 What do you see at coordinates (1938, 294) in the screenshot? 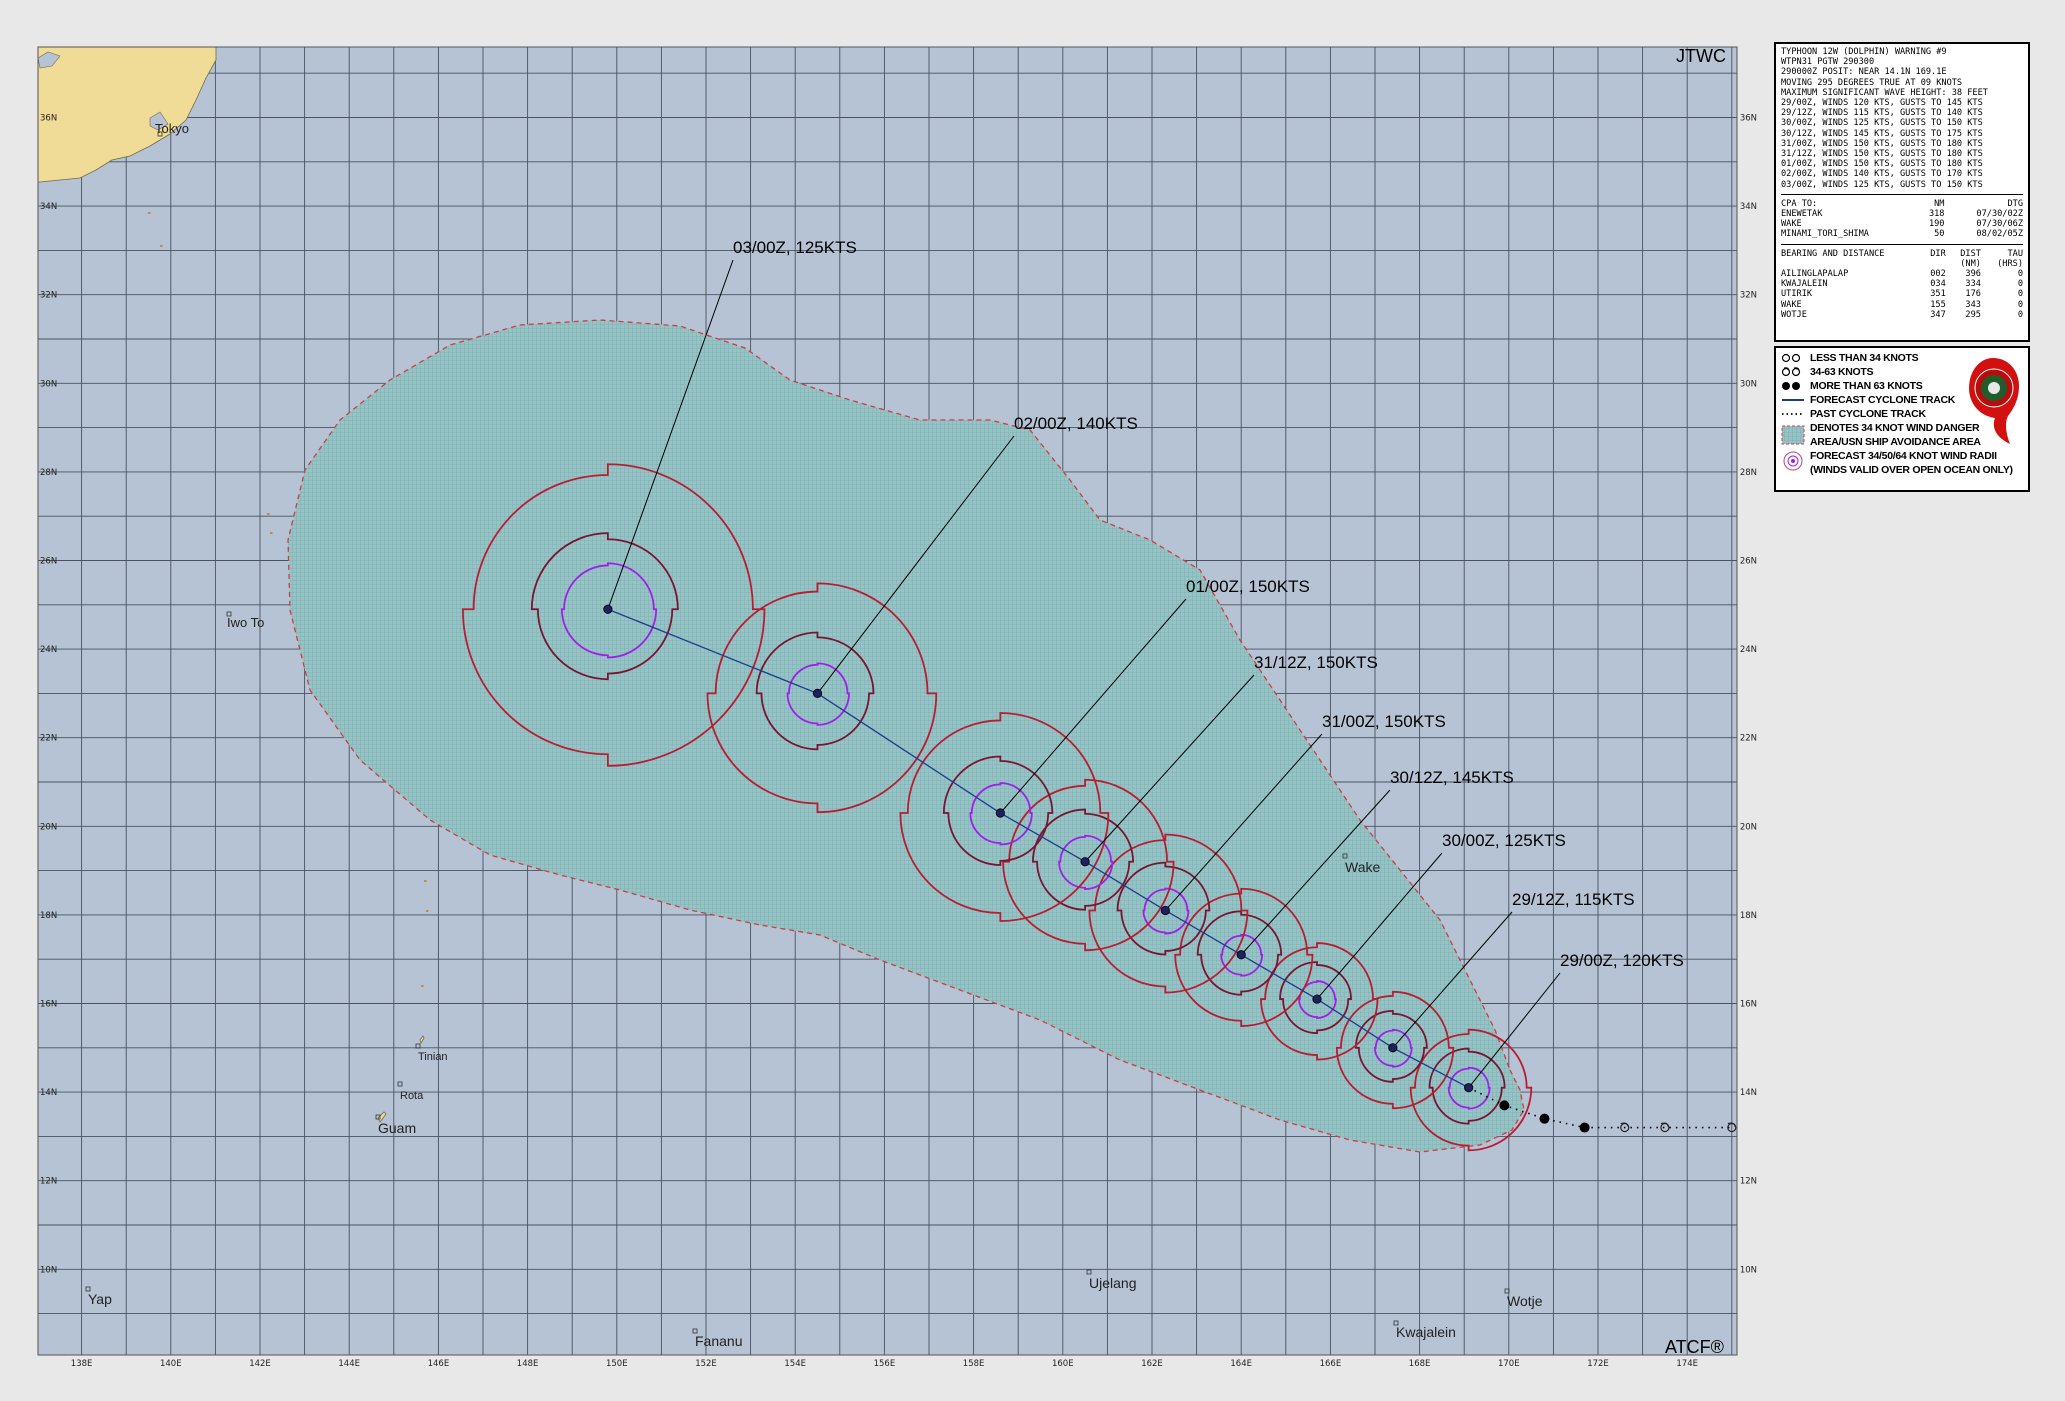
I see `bearing-cell: 351` at bounding box center [1938, 294].